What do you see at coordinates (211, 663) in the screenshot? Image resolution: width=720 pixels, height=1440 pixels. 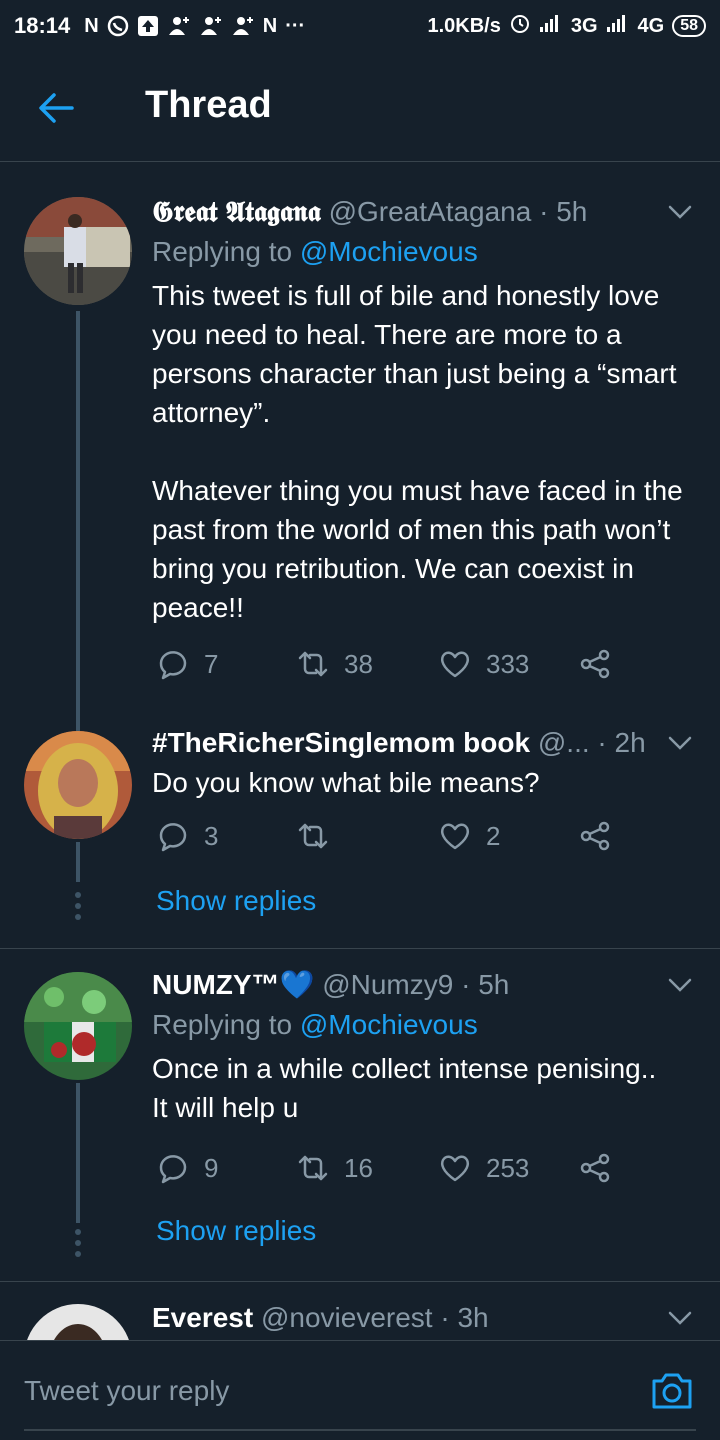 I see `reply-count: 7` at bounding box center [211, 663].